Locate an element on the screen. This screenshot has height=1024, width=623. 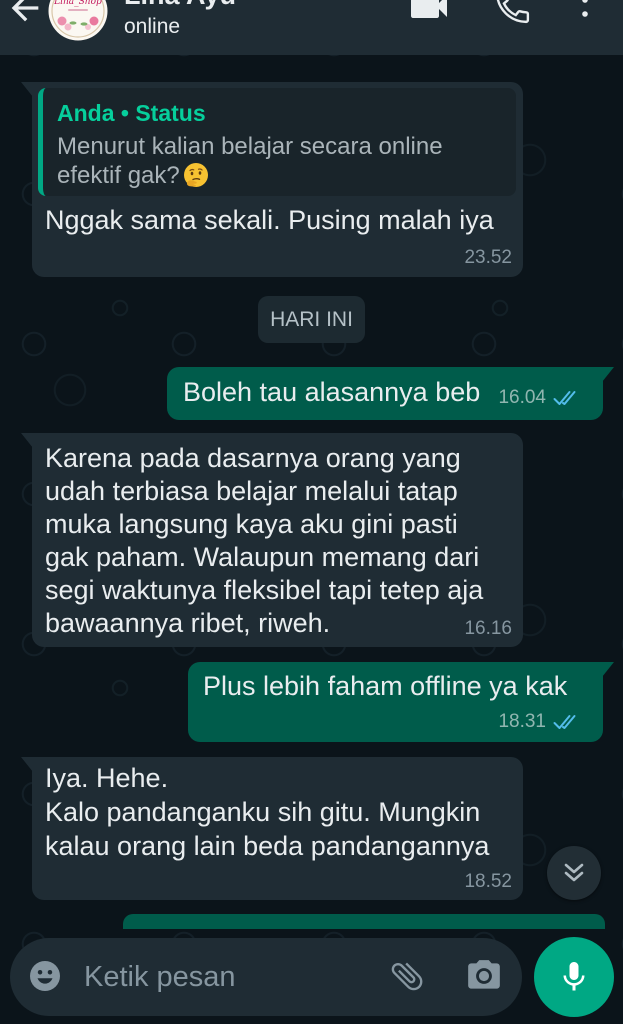
message-time: 23.52 is located at coordinates (488, 257).